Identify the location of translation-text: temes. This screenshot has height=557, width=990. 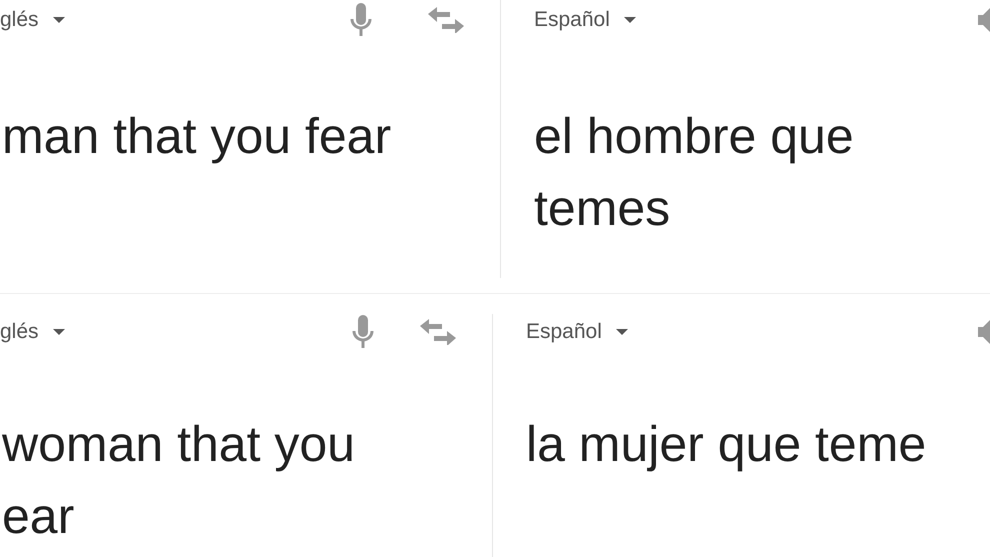
(603, 208).